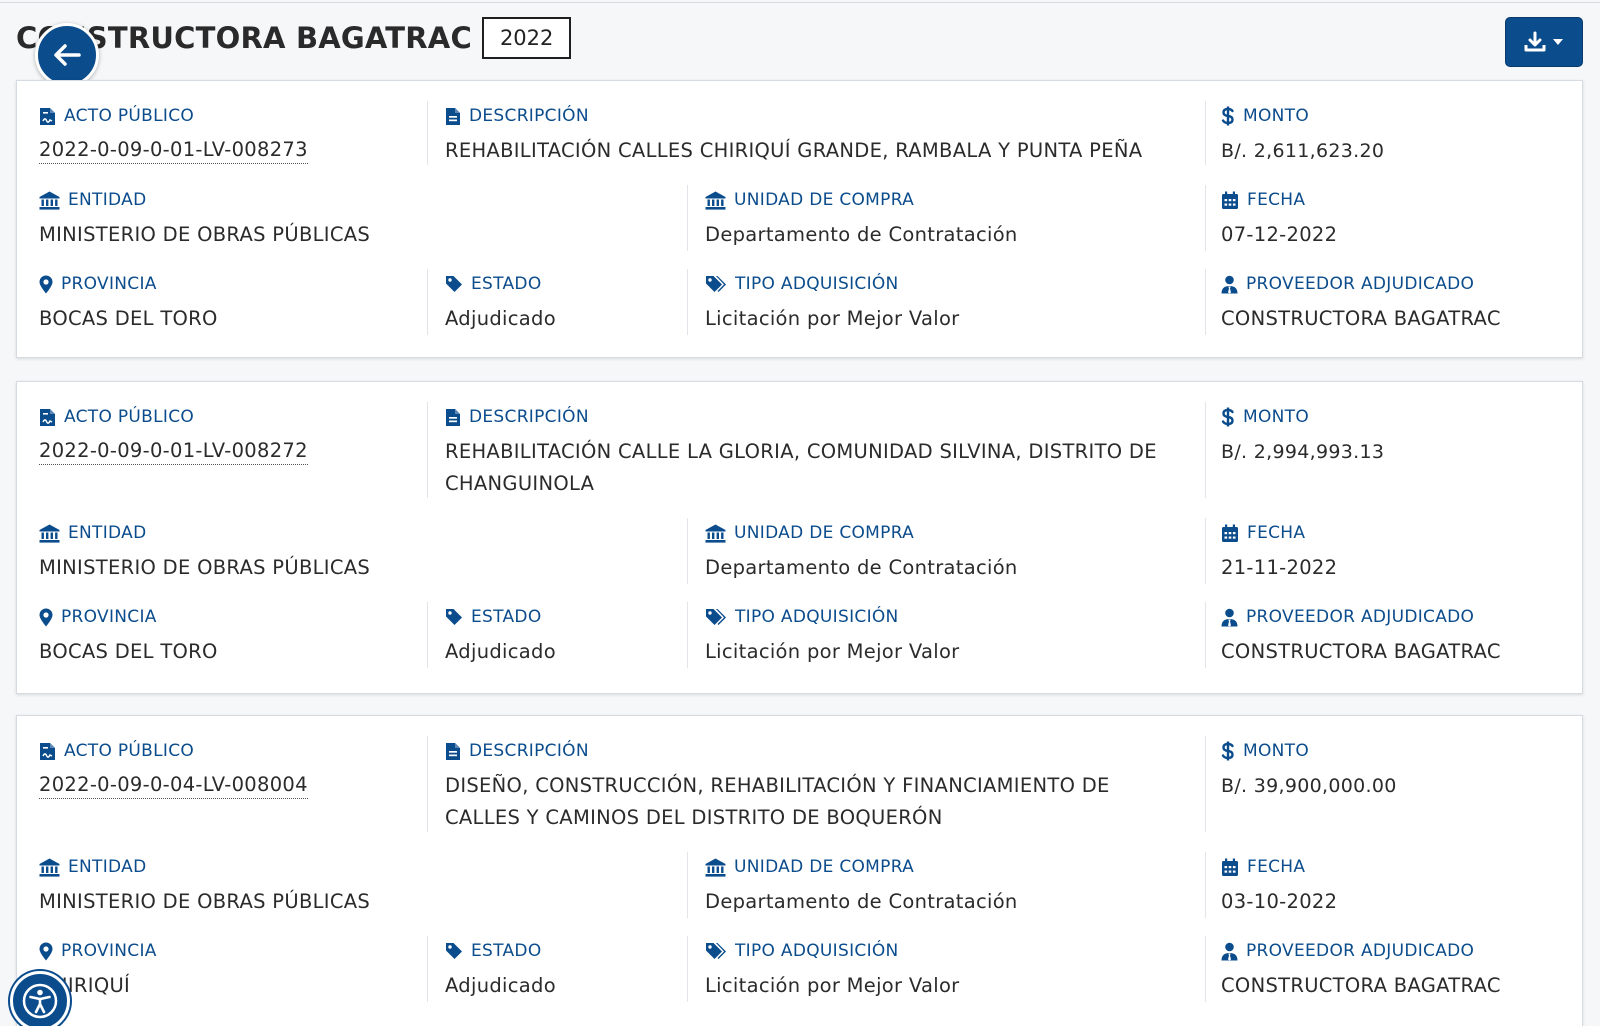 The height and width of the screenshot is (1026, 1600). Describe the element at coordinates (294, 38) in the screenshot. I see `page-header: CONSTRUCTORA BAGATRAC 2022` at that location.